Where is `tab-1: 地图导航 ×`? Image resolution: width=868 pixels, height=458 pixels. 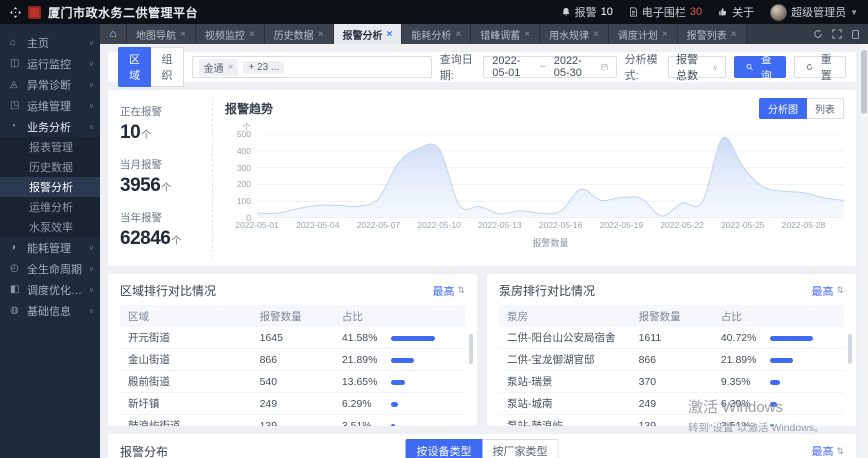
tab-1: 地图导航 × is located at coordinates (161, 34).